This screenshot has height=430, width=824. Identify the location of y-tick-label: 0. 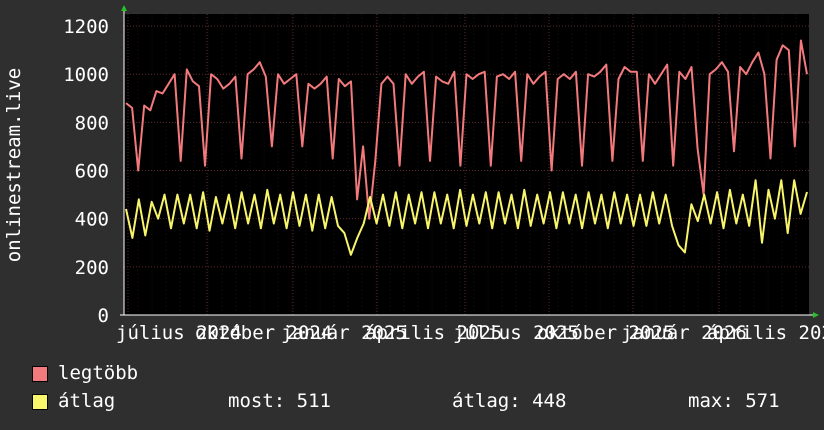
(103, 316).